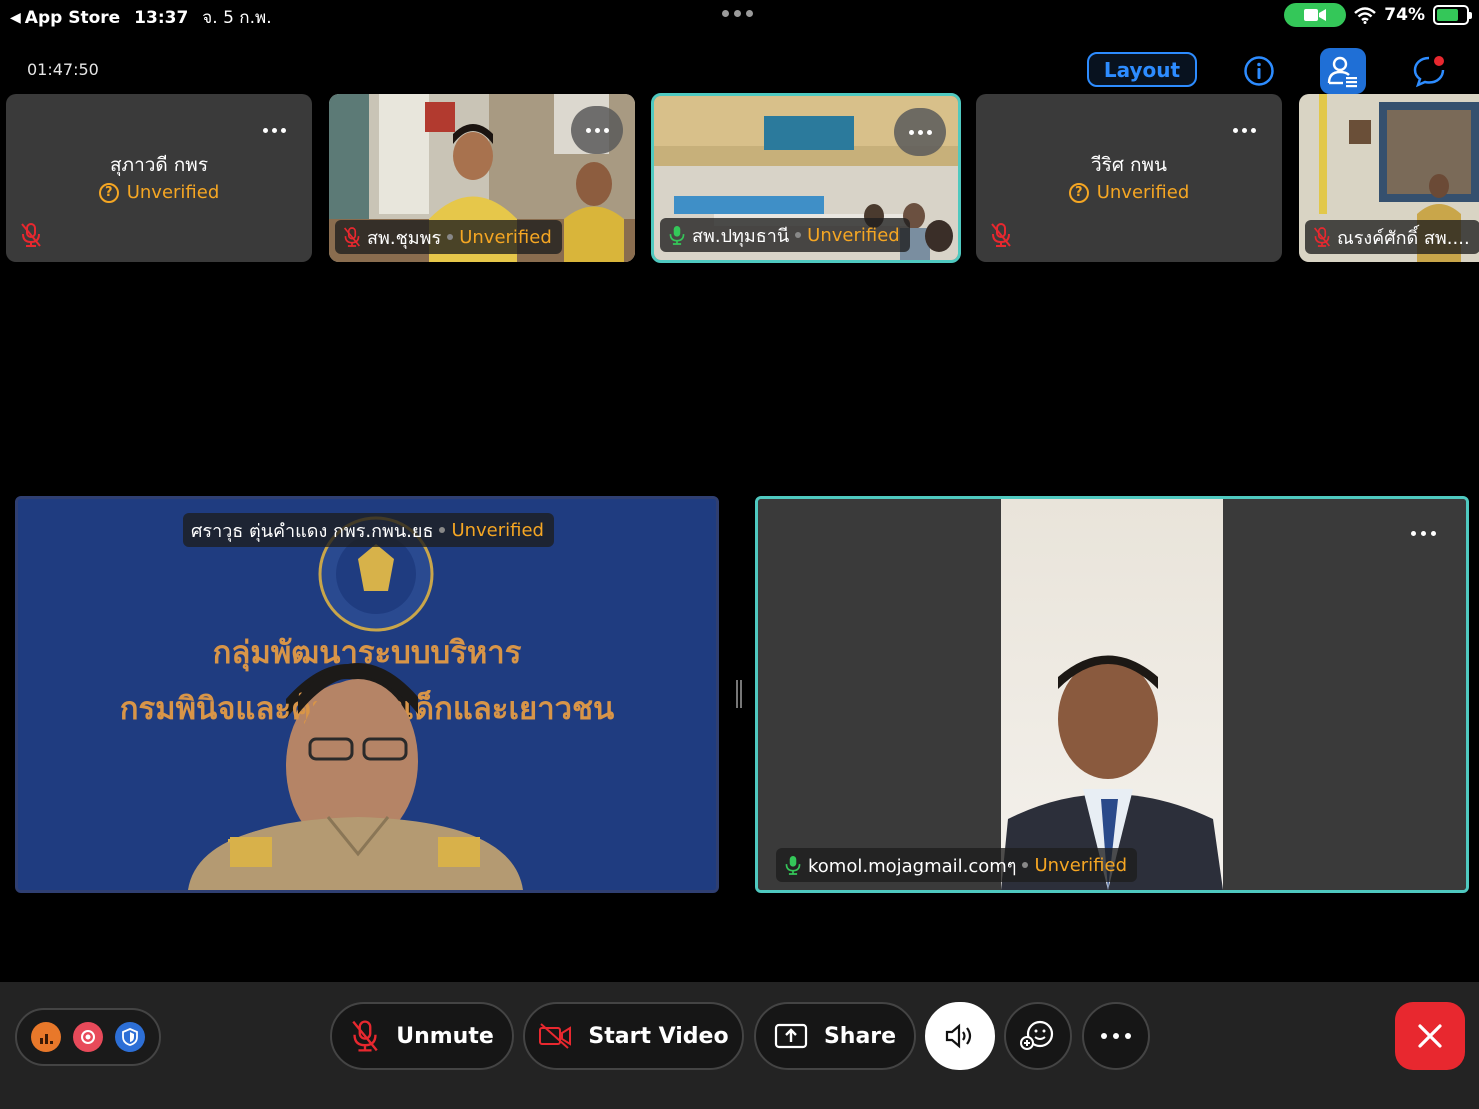  Describe the element at coordinates (1129, 165) in the screenshot. I see `participant-name: วีริศ กพน` at that location.